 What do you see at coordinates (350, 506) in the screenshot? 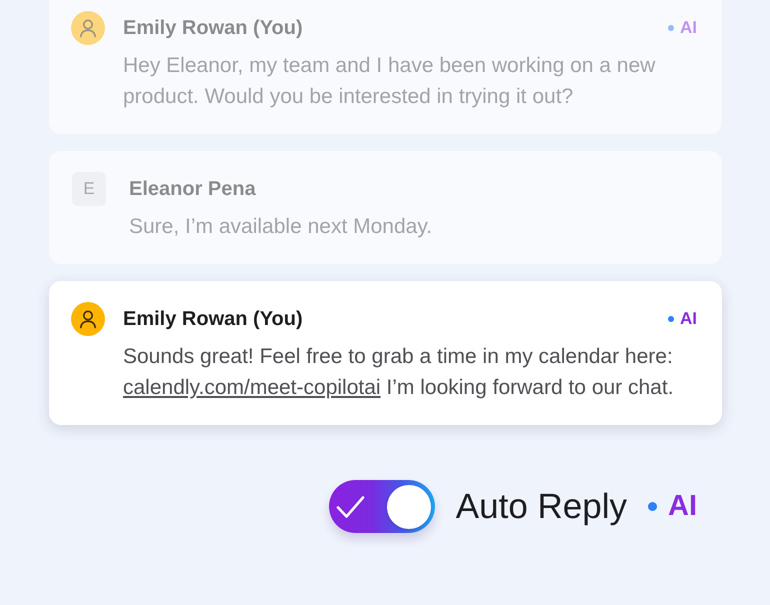
I see `check-icon` at bounding box center [350, 506].